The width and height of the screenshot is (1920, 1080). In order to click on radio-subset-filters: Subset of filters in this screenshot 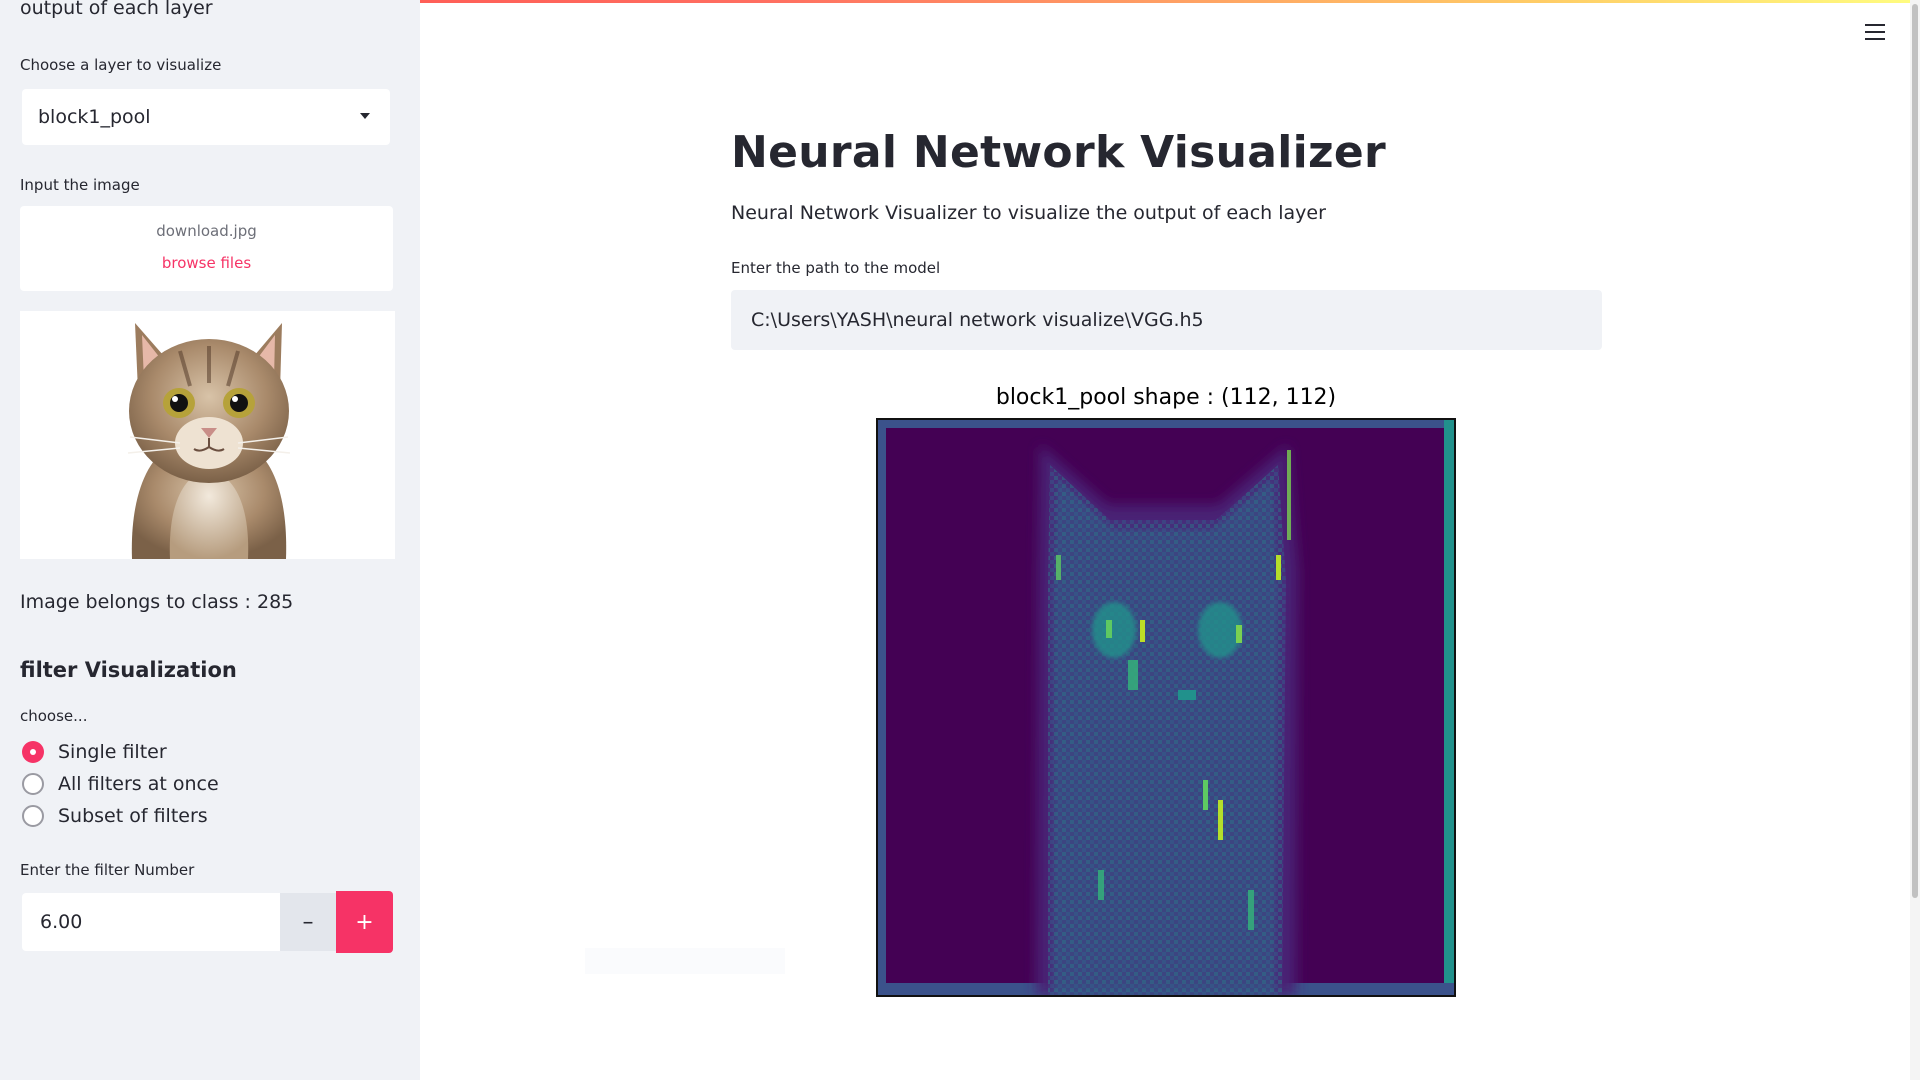, I will do `click(115, 816)`.